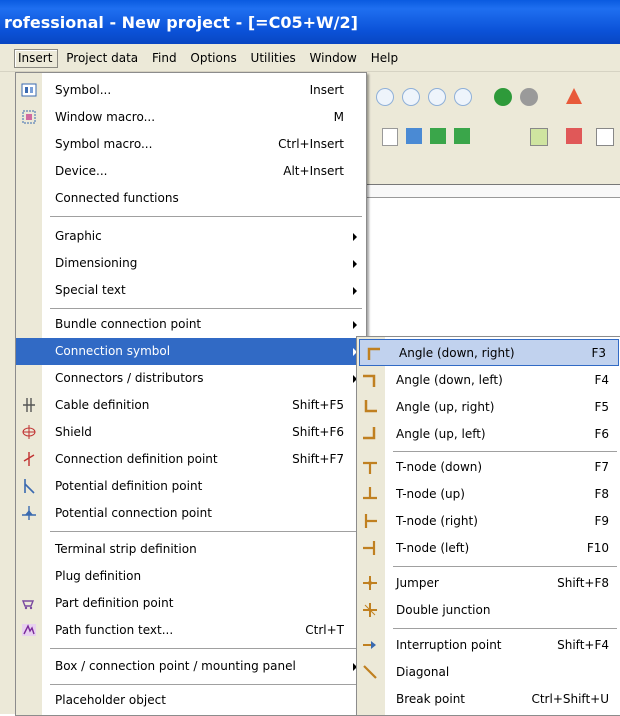 This screenshot has height=716, width=620. I want to click on submenu-item-interruption-point: Interruption point Shift+F4, so click(488, 645).